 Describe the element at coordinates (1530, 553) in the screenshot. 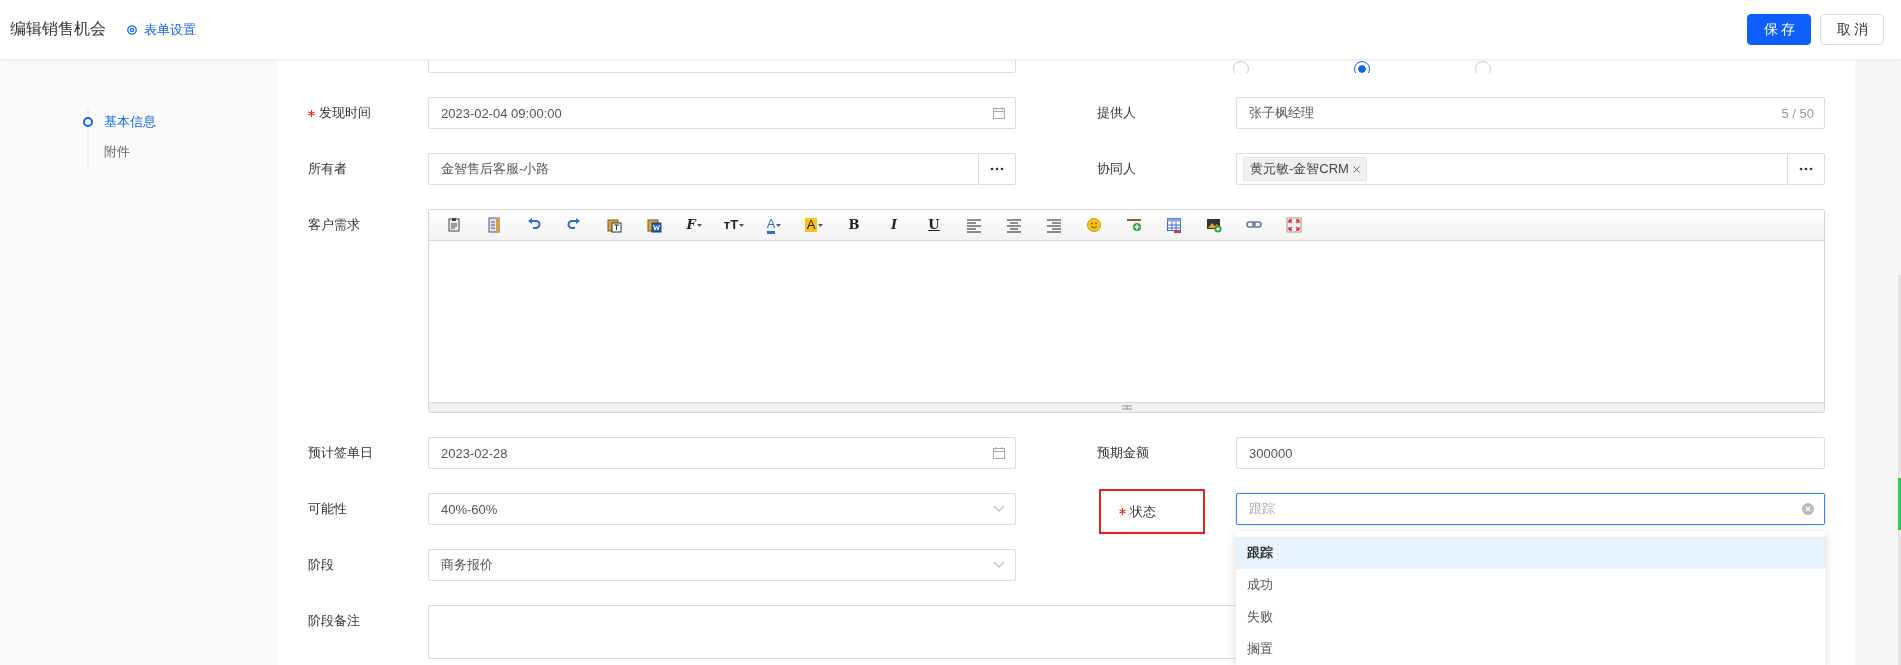

I see `dropdown-option: 跟踪` at that location.